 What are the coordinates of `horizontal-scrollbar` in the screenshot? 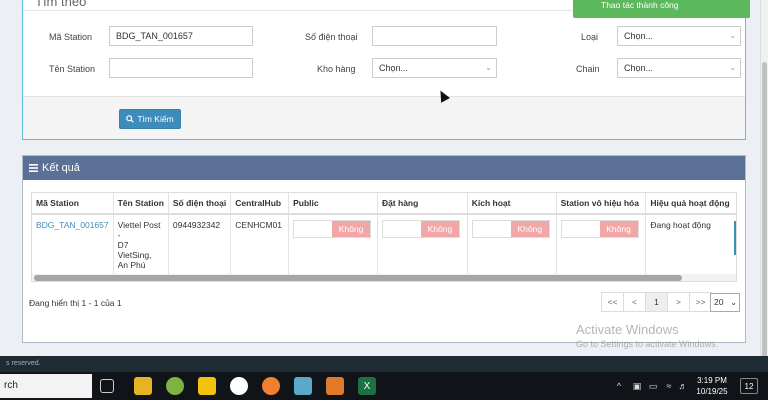 It's located at (384, 277).